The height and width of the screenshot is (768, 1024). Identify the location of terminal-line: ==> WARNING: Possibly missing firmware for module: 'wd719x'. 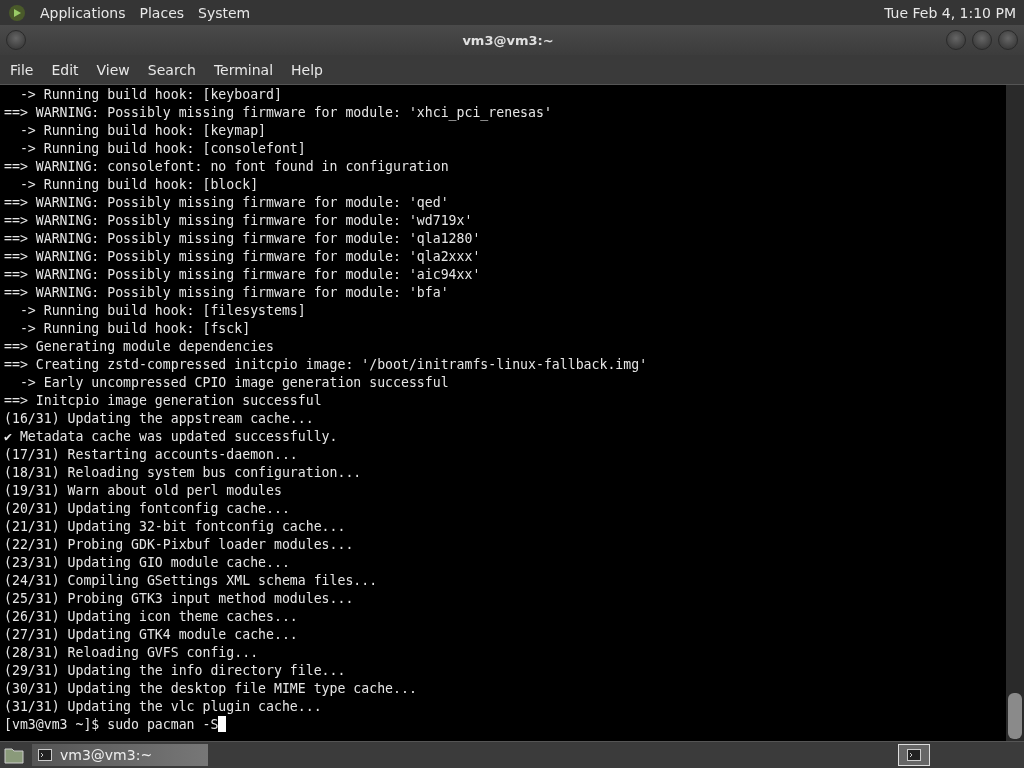
(238, 220).